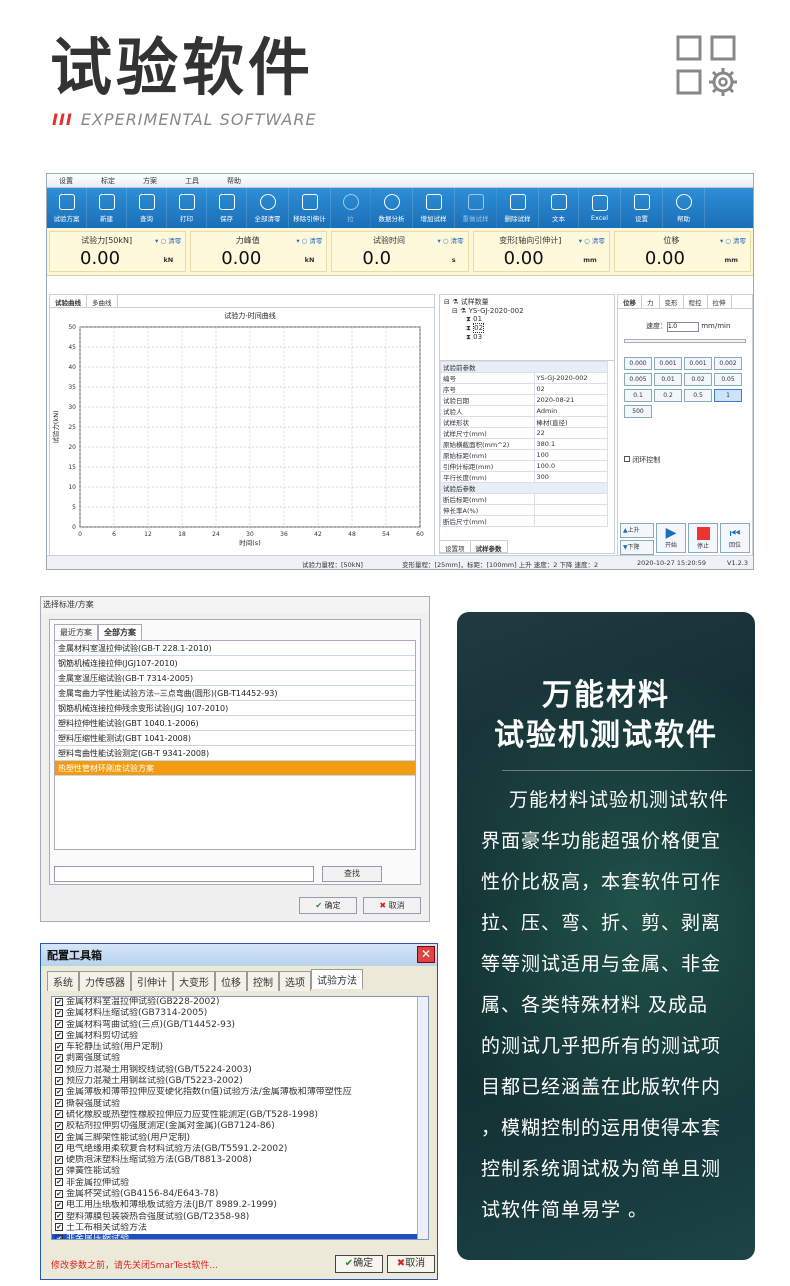 Image resolution: width=790 pixels, height=1286 pixels. I want to click on test-scheme-button: 试验方案, so click(67, 208).